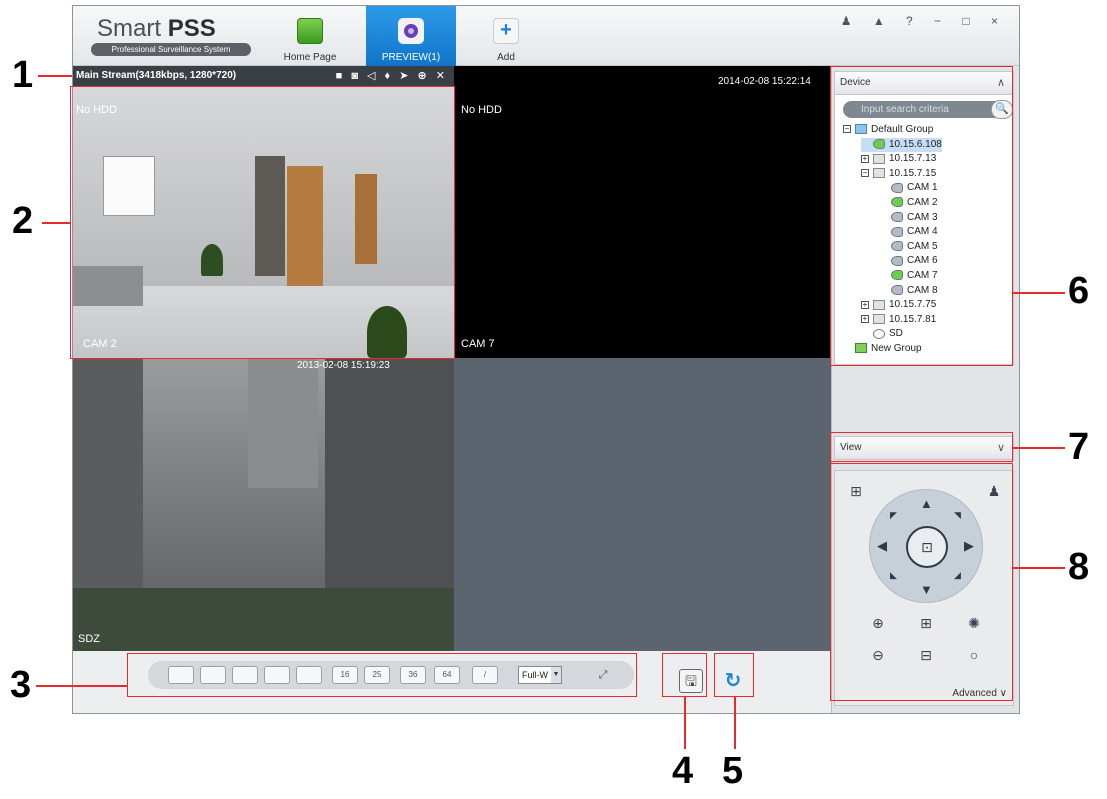 The height and width of the screenshot is (799, 1107). I want to click on tab-add: + Add, so click(506, 36).